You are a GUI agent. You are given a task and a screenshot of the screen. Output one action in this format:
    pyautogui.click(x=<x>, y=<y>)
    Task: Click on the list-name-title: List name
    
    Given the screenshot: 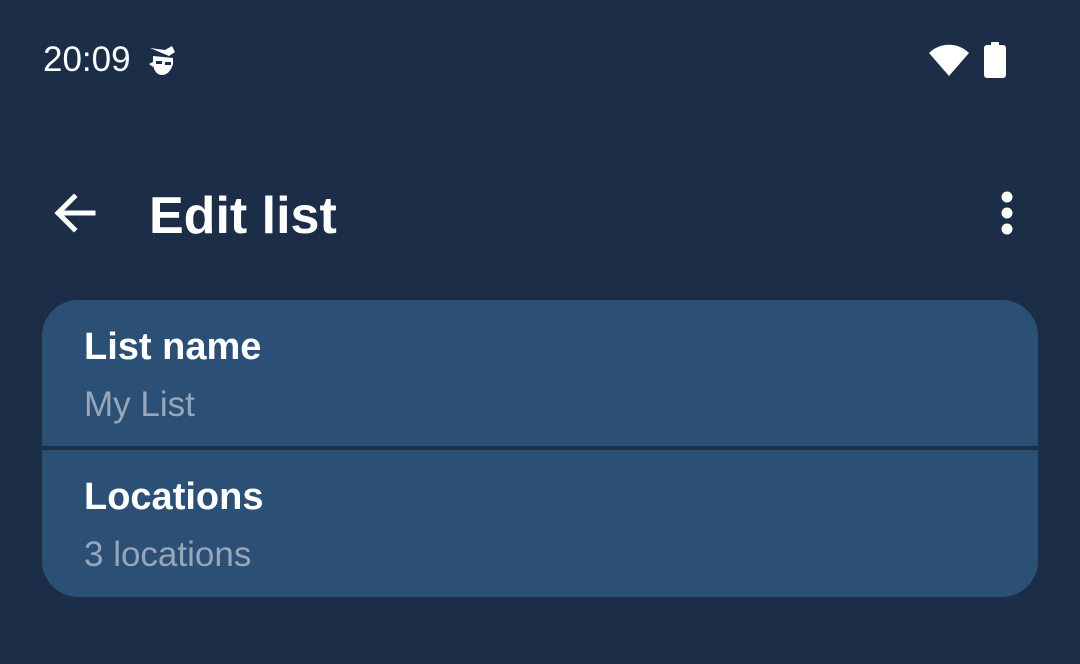 What is the action you would take?
    pyautogui.click(x=173, y=347)
    